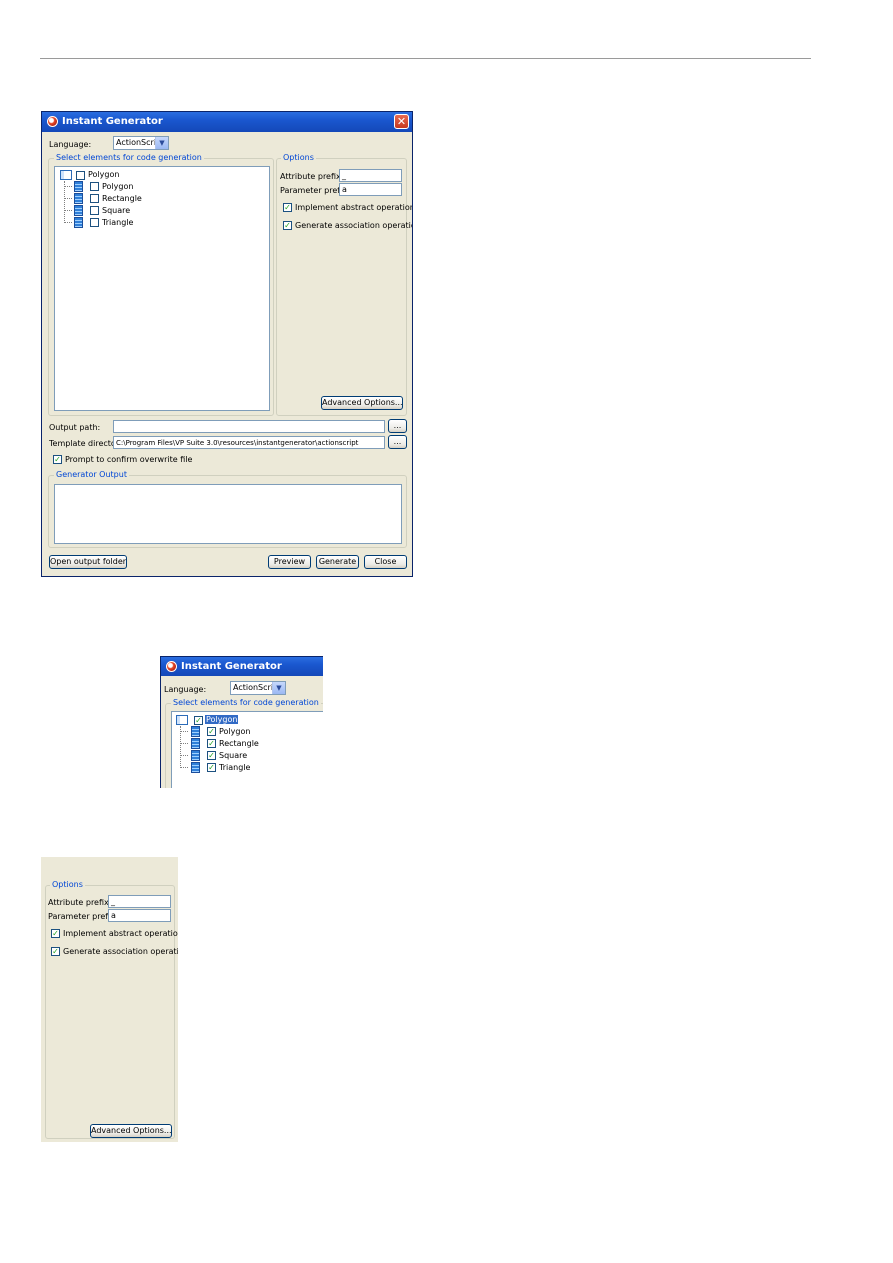 Image resolution: width=893 pixels, height=1263 pixels. What do you see at coordinates (128, 459) in the screenshot?
I see `prompt-confirm-label: Prompt to confirm overwrite file` at bounding box center [128, 459].